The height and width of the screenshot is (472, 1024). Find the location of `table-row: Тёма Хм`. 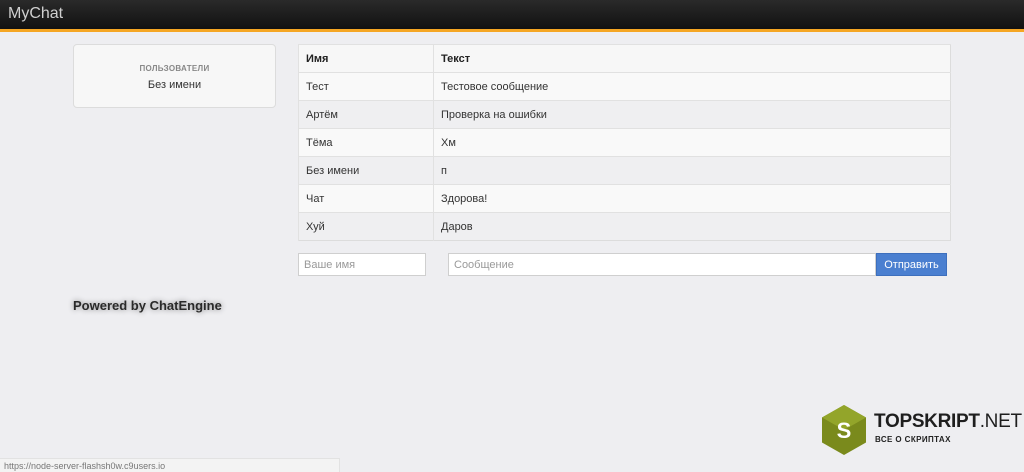

table-row: Тёма Хм is located at coordinates (624, 142).